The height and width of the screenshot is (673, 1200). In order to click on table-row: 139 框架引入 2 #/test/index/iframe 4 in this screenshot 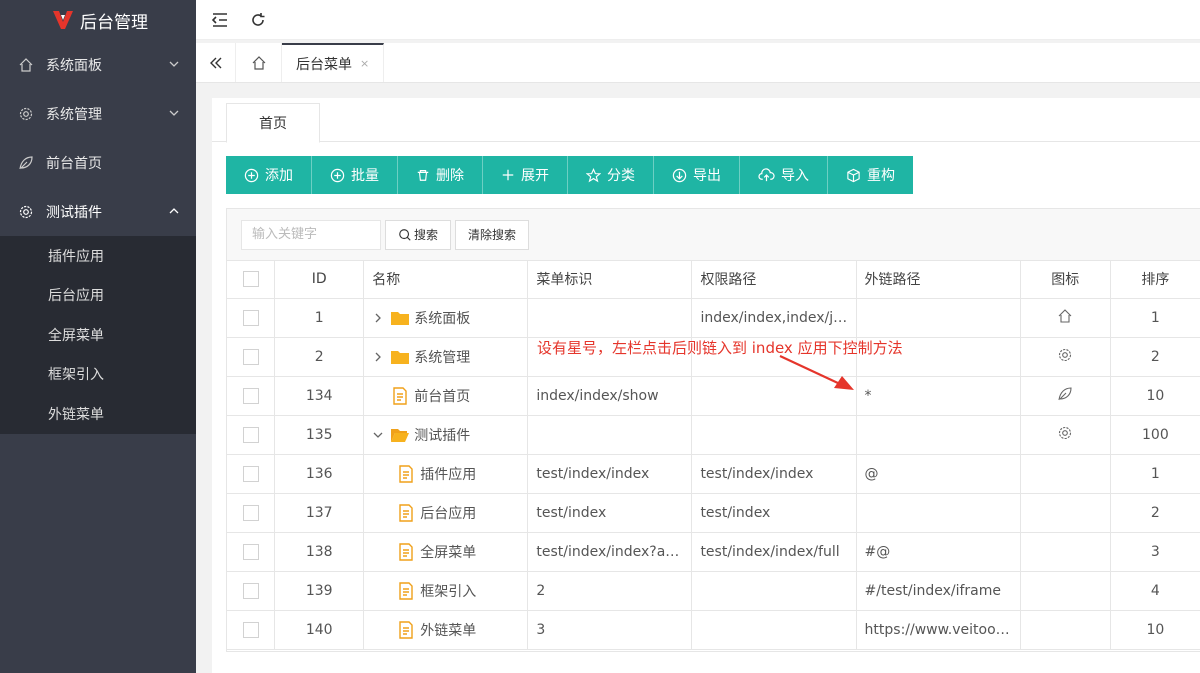, I will do `click(713, 591)`.